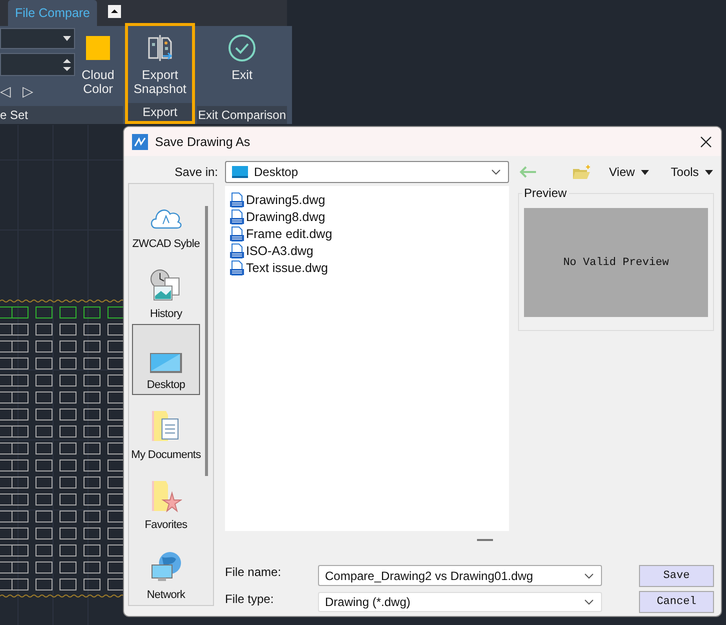  I want to click on cancel-button: Cancel, so click(676, 602).